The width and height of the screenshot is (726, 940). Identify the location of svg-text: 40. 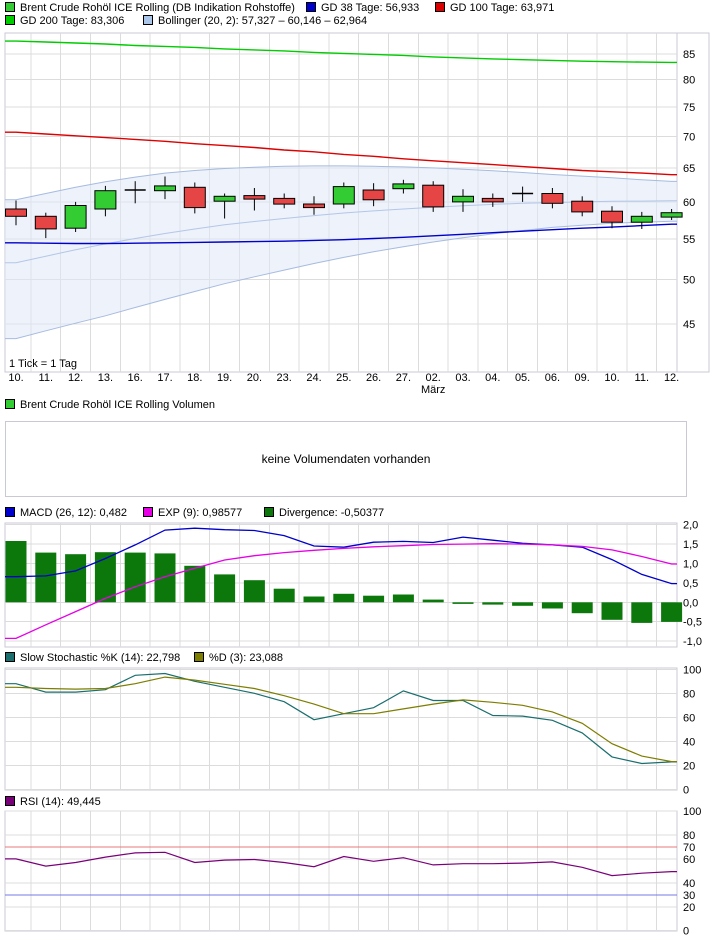
(689, 742).